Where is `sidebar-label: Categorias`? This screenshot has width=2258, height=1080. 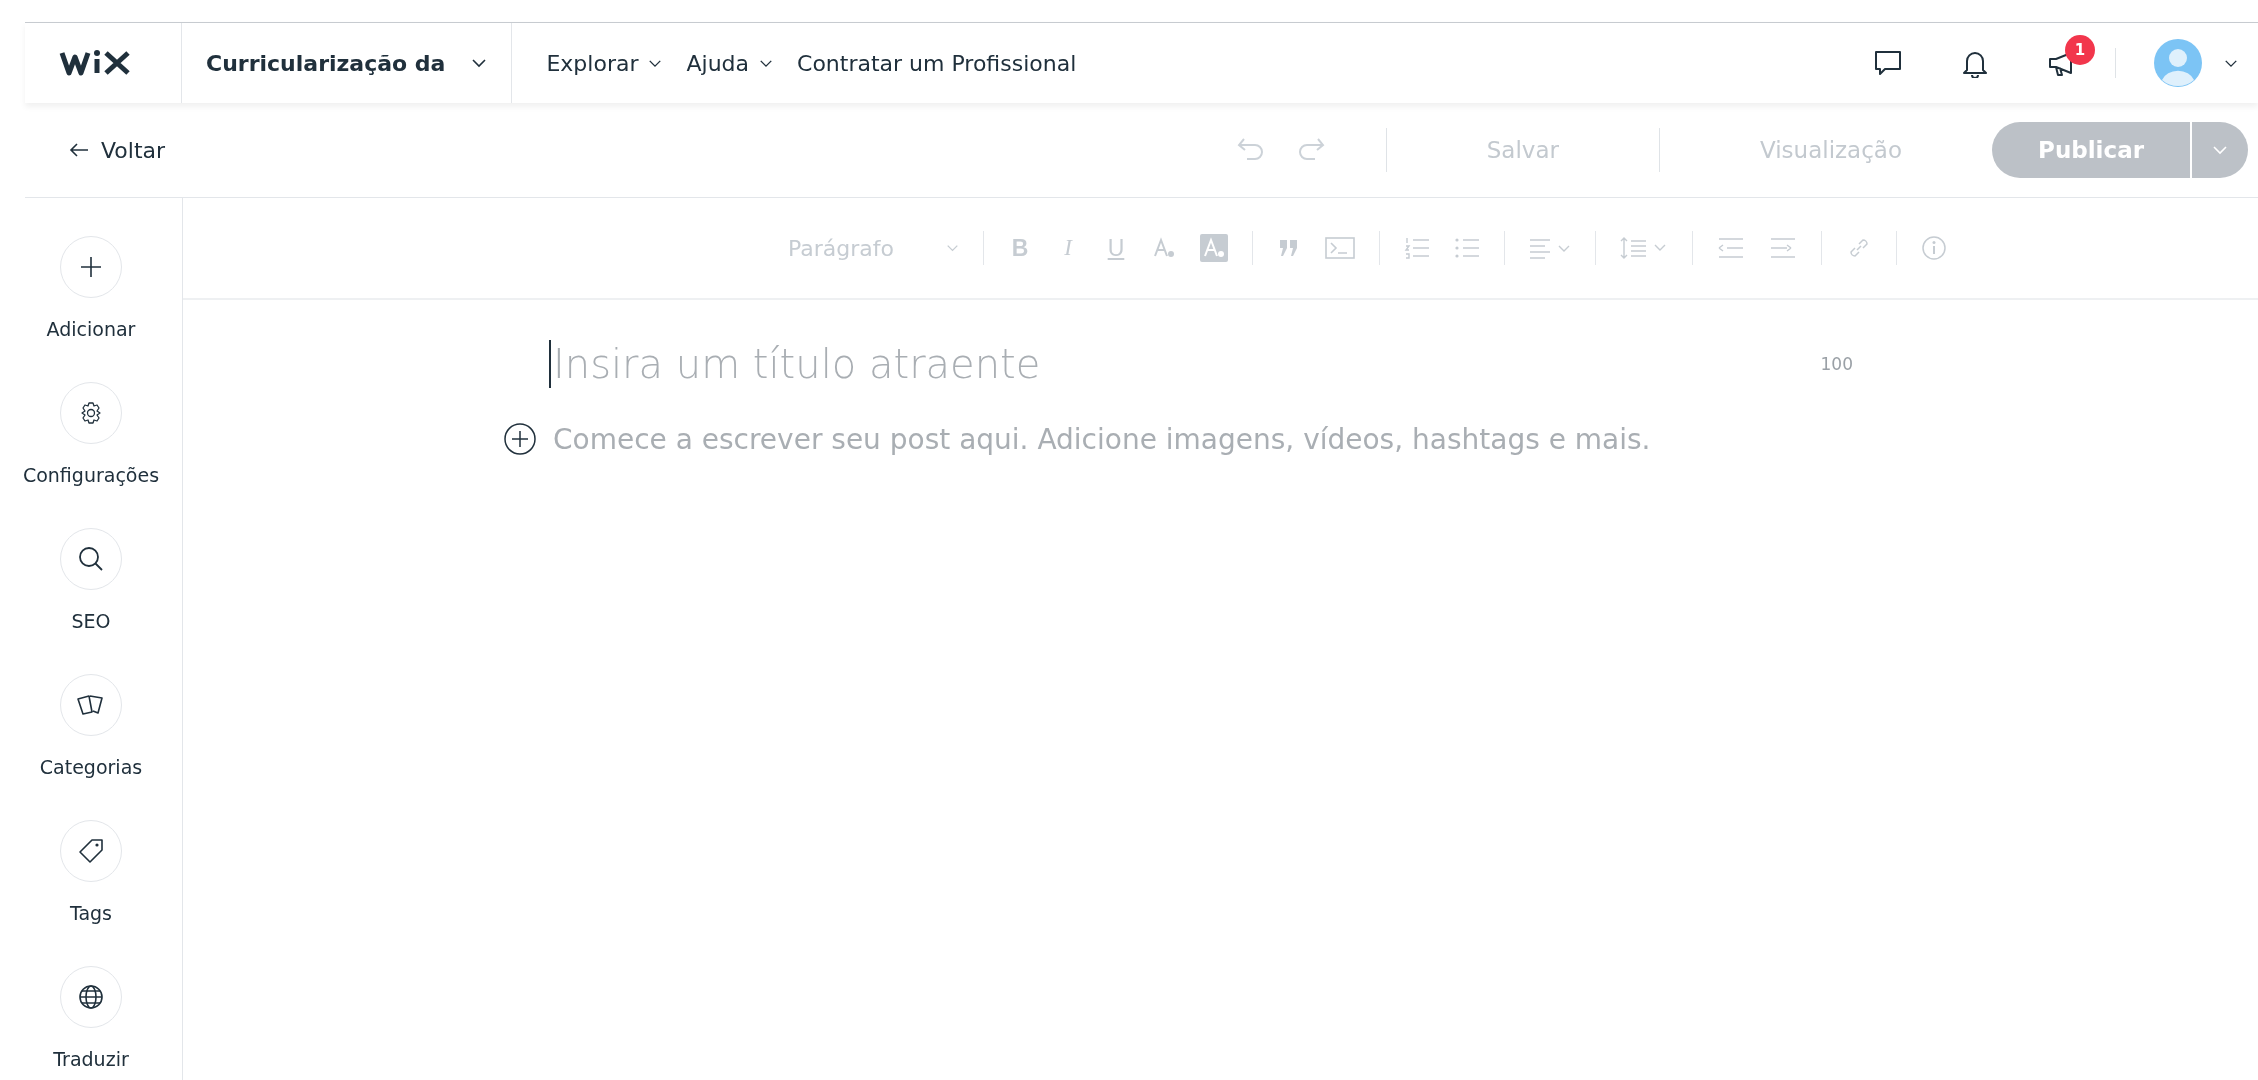 sidebar-label: Categorias is located at coordinates (91, 767).